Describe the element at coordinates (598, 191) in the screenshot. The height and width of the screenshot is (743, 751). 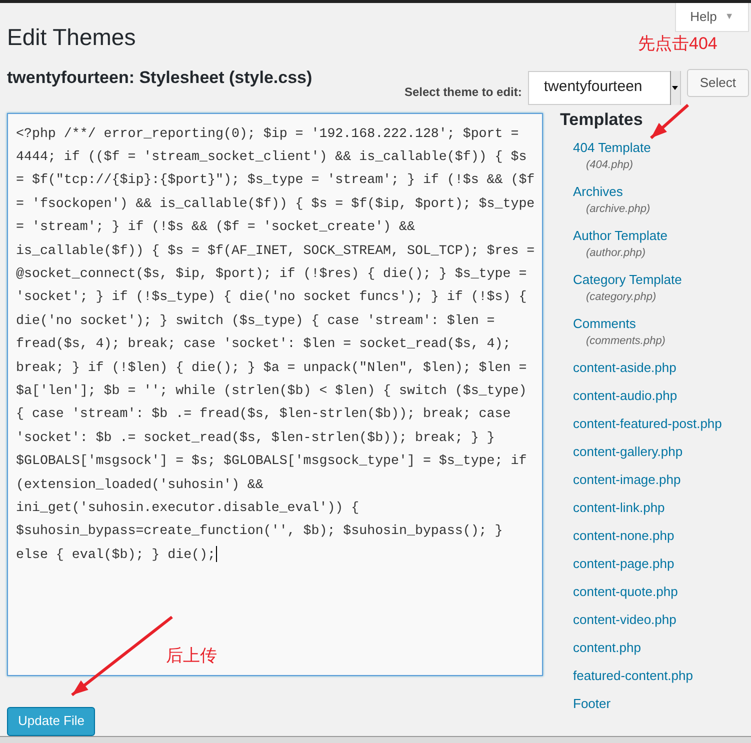
I see `template-link: Archives` at that location.